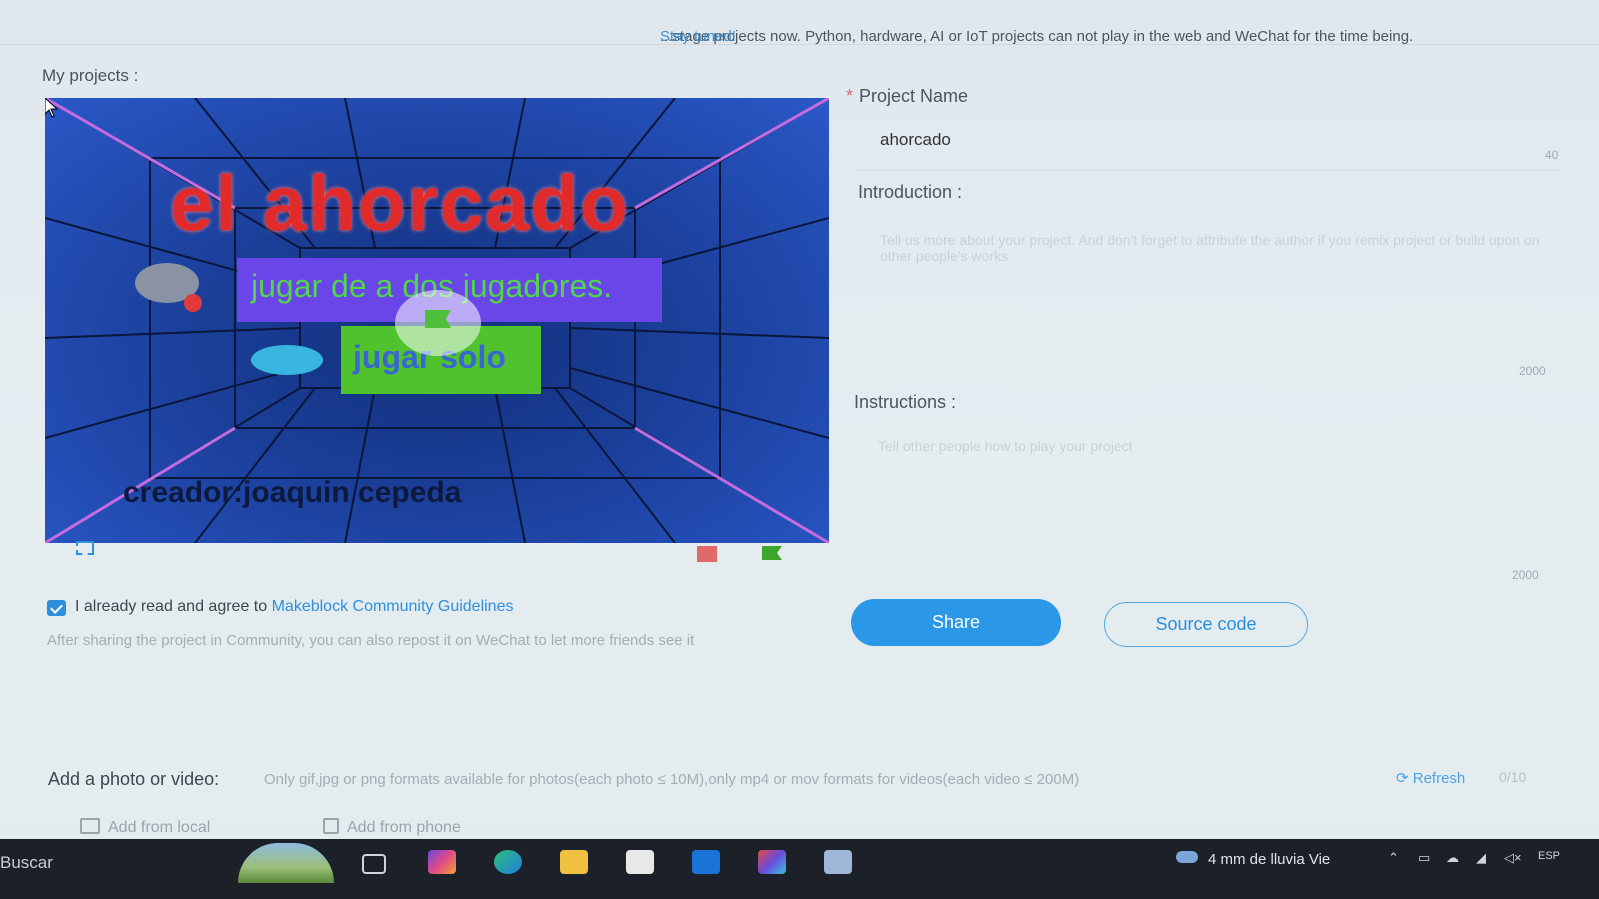 The image size is (1599, 899). Describe the element at coordinates (1452, 858) in the screenshot. I see `onedrive-icon: ☁` at that location.